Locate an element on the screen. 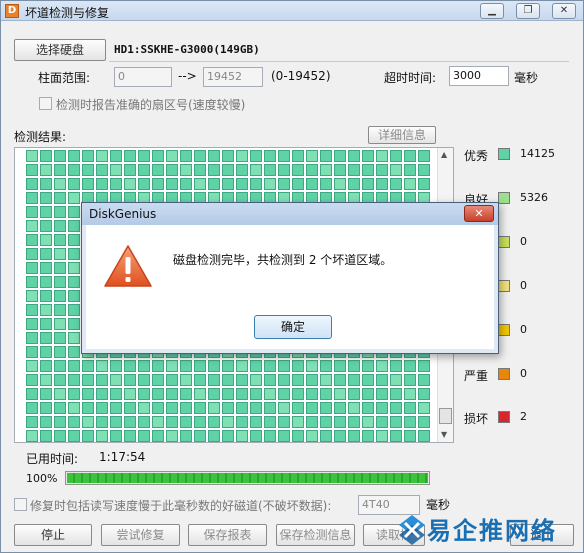 The height and width of the screenshot is (553, 584). progress-percent: 100% is located at coordinates (42, 478).